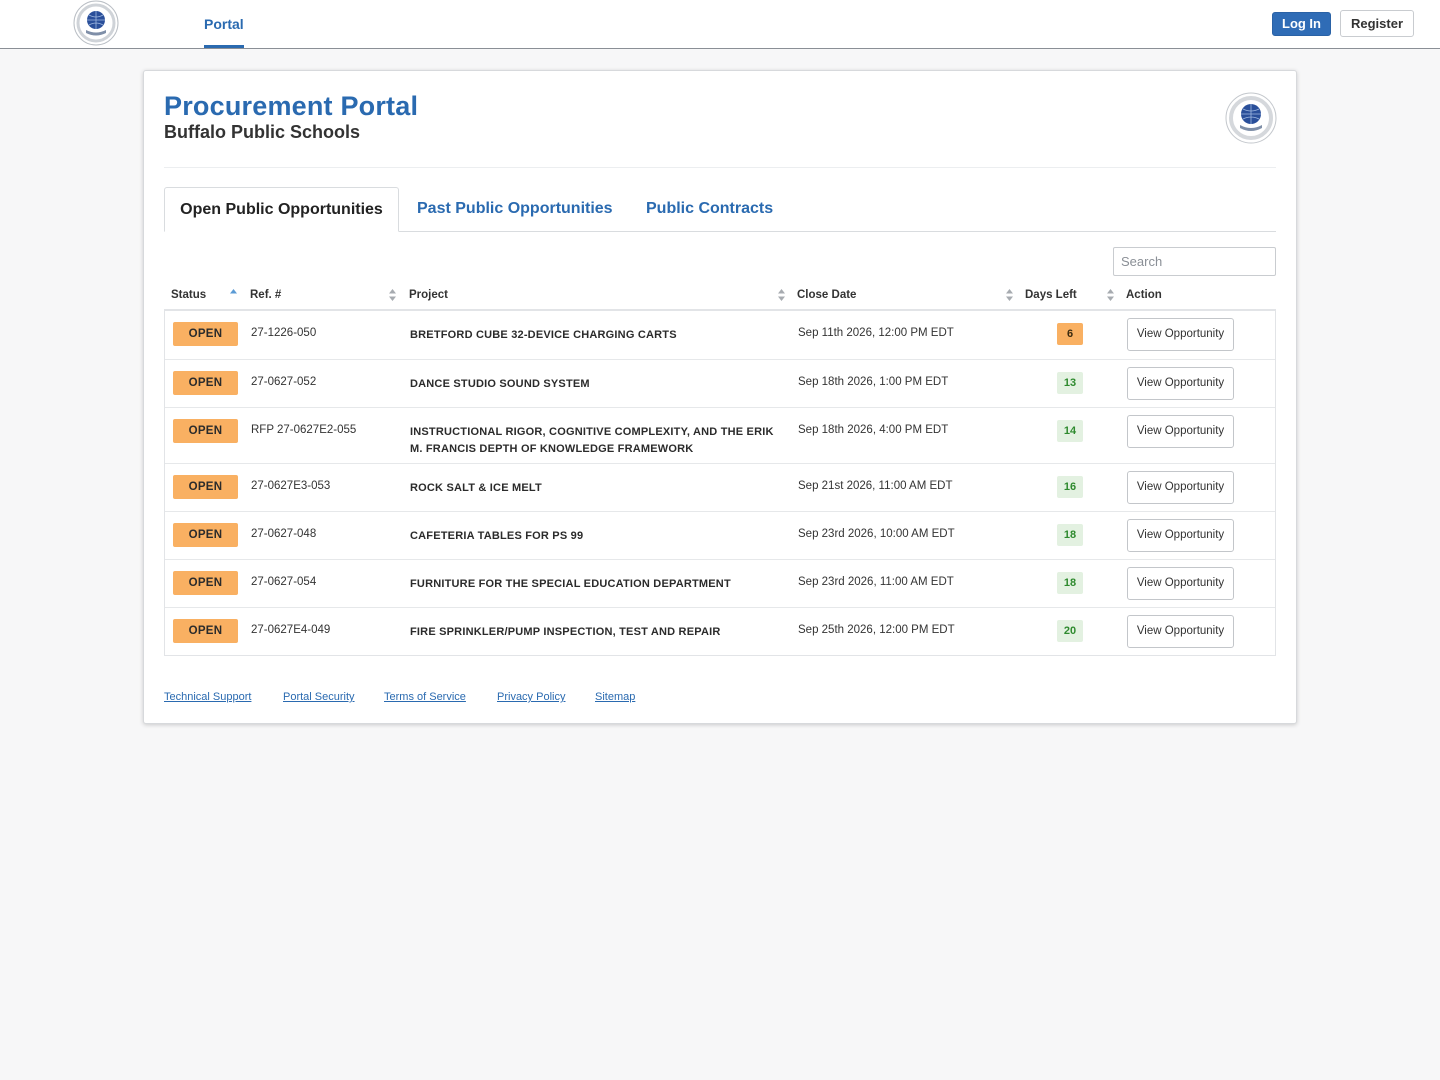 Image resolution: width=1440 pixels, height=1080 pixels. What do you see at coordinates (873, 430) in the screenshot?
I see `close-date: Sep 18th 2026, 4:00 PM EDT` at bounding box center [873, 430].